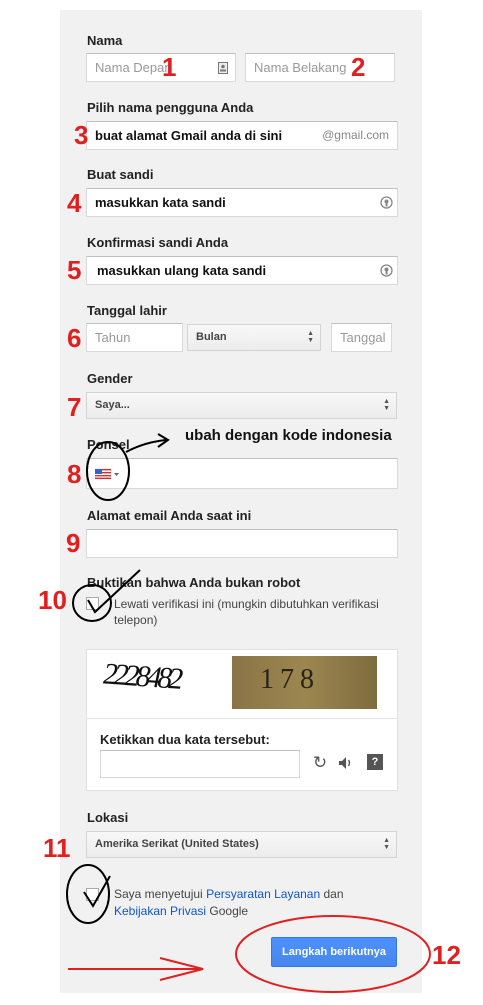 The image size is (483, 1005). I want to click on terms-checkbox-circle, so click(88, 894).